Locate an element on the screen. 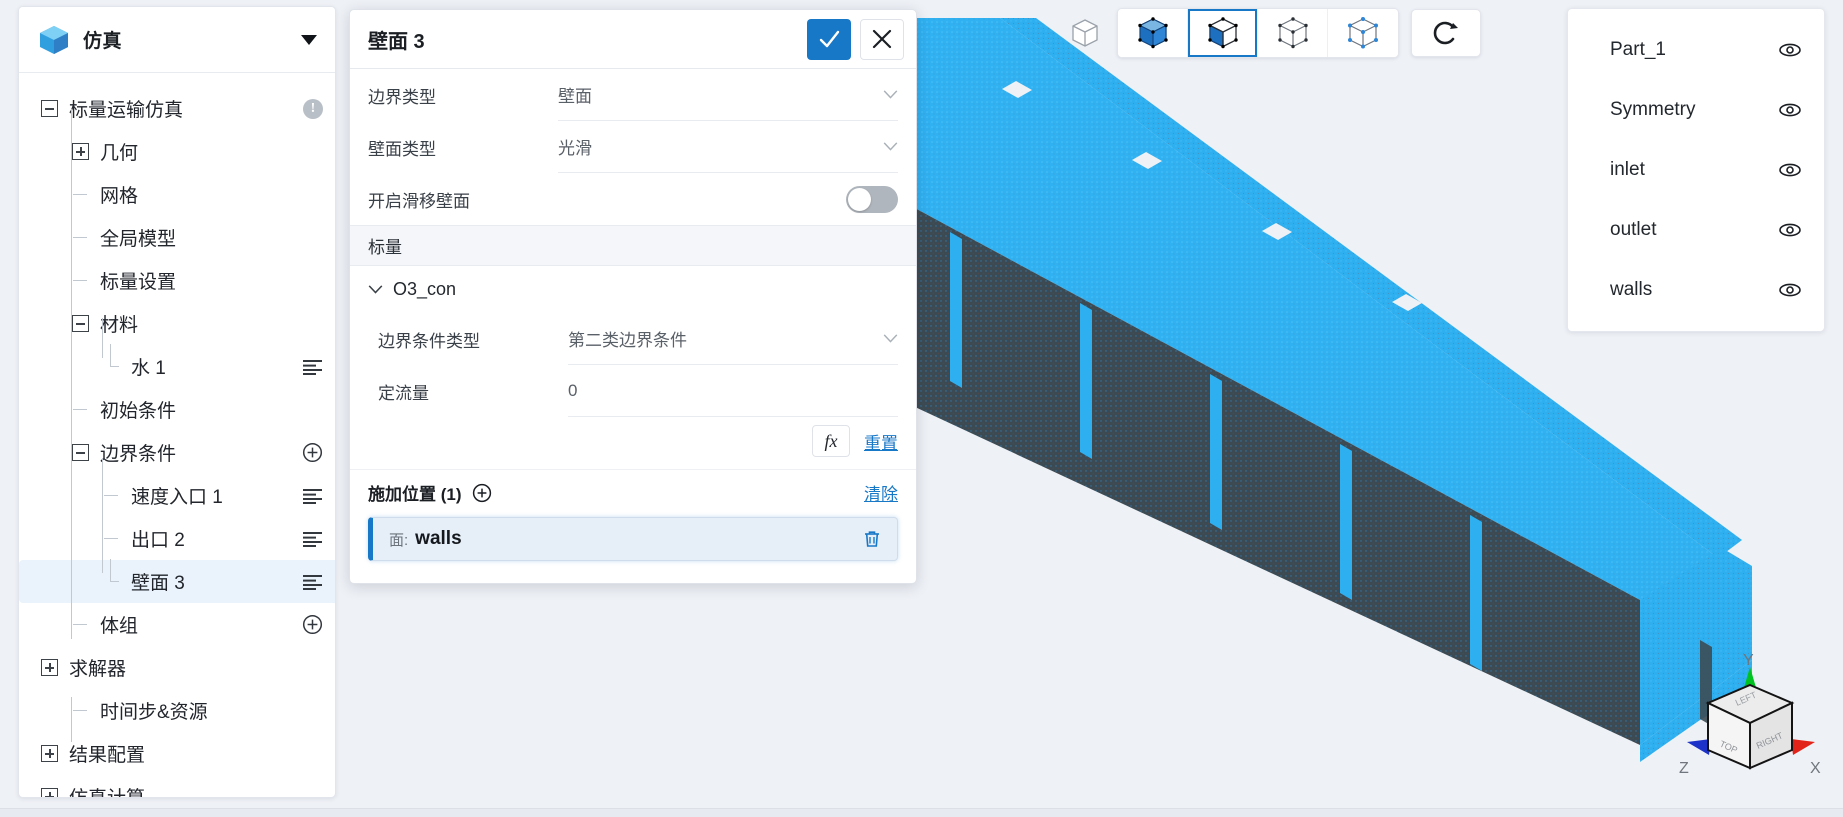 This screenshot has width=1843, height=817. tree-item-5: 材料 is located at coordinates (177, 323).